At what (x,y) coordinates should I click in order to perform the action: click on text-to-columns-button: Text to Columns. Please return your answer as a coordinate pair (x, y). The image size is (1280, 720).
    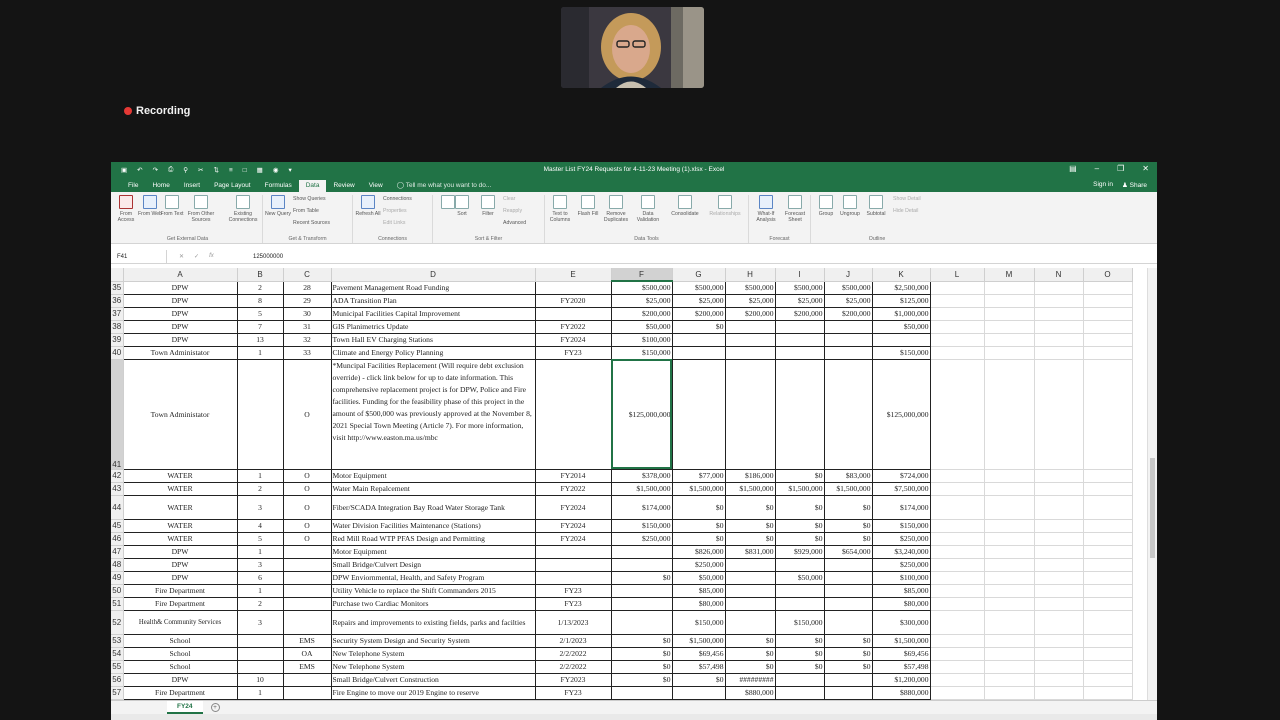
    Looking at the image, I should click on (560, 209).